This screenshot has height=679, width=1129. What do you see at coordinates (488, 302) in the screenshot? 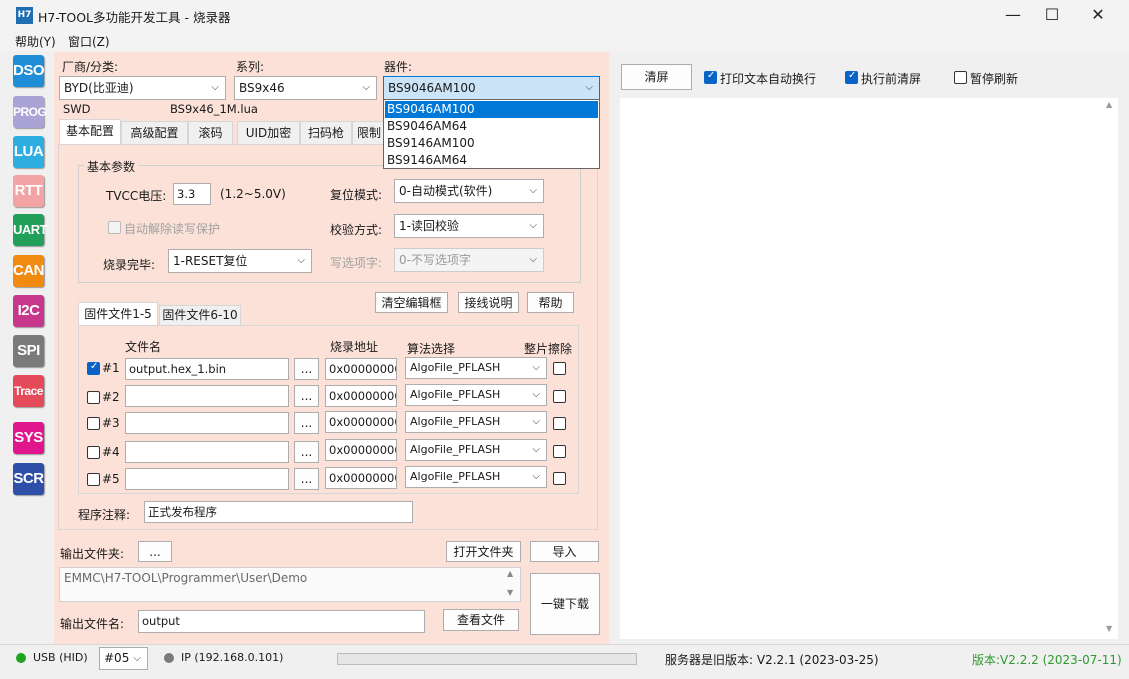
I see `wiring-button: 接线说明` at bounding box center [488, 302].